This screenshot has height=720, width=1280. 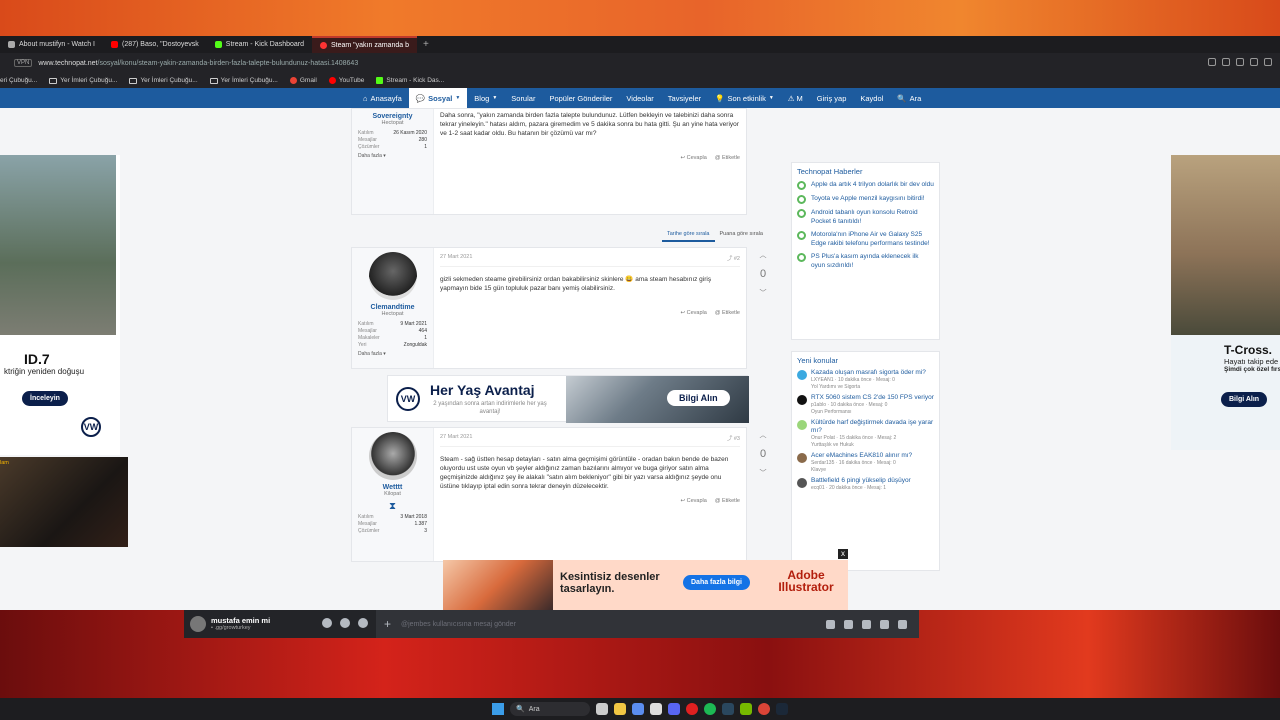 What do you see at coordinates (45, 398) in the screenshot?
I see `ad-left-button: İnceleyin` at bounding box center [45, 398].